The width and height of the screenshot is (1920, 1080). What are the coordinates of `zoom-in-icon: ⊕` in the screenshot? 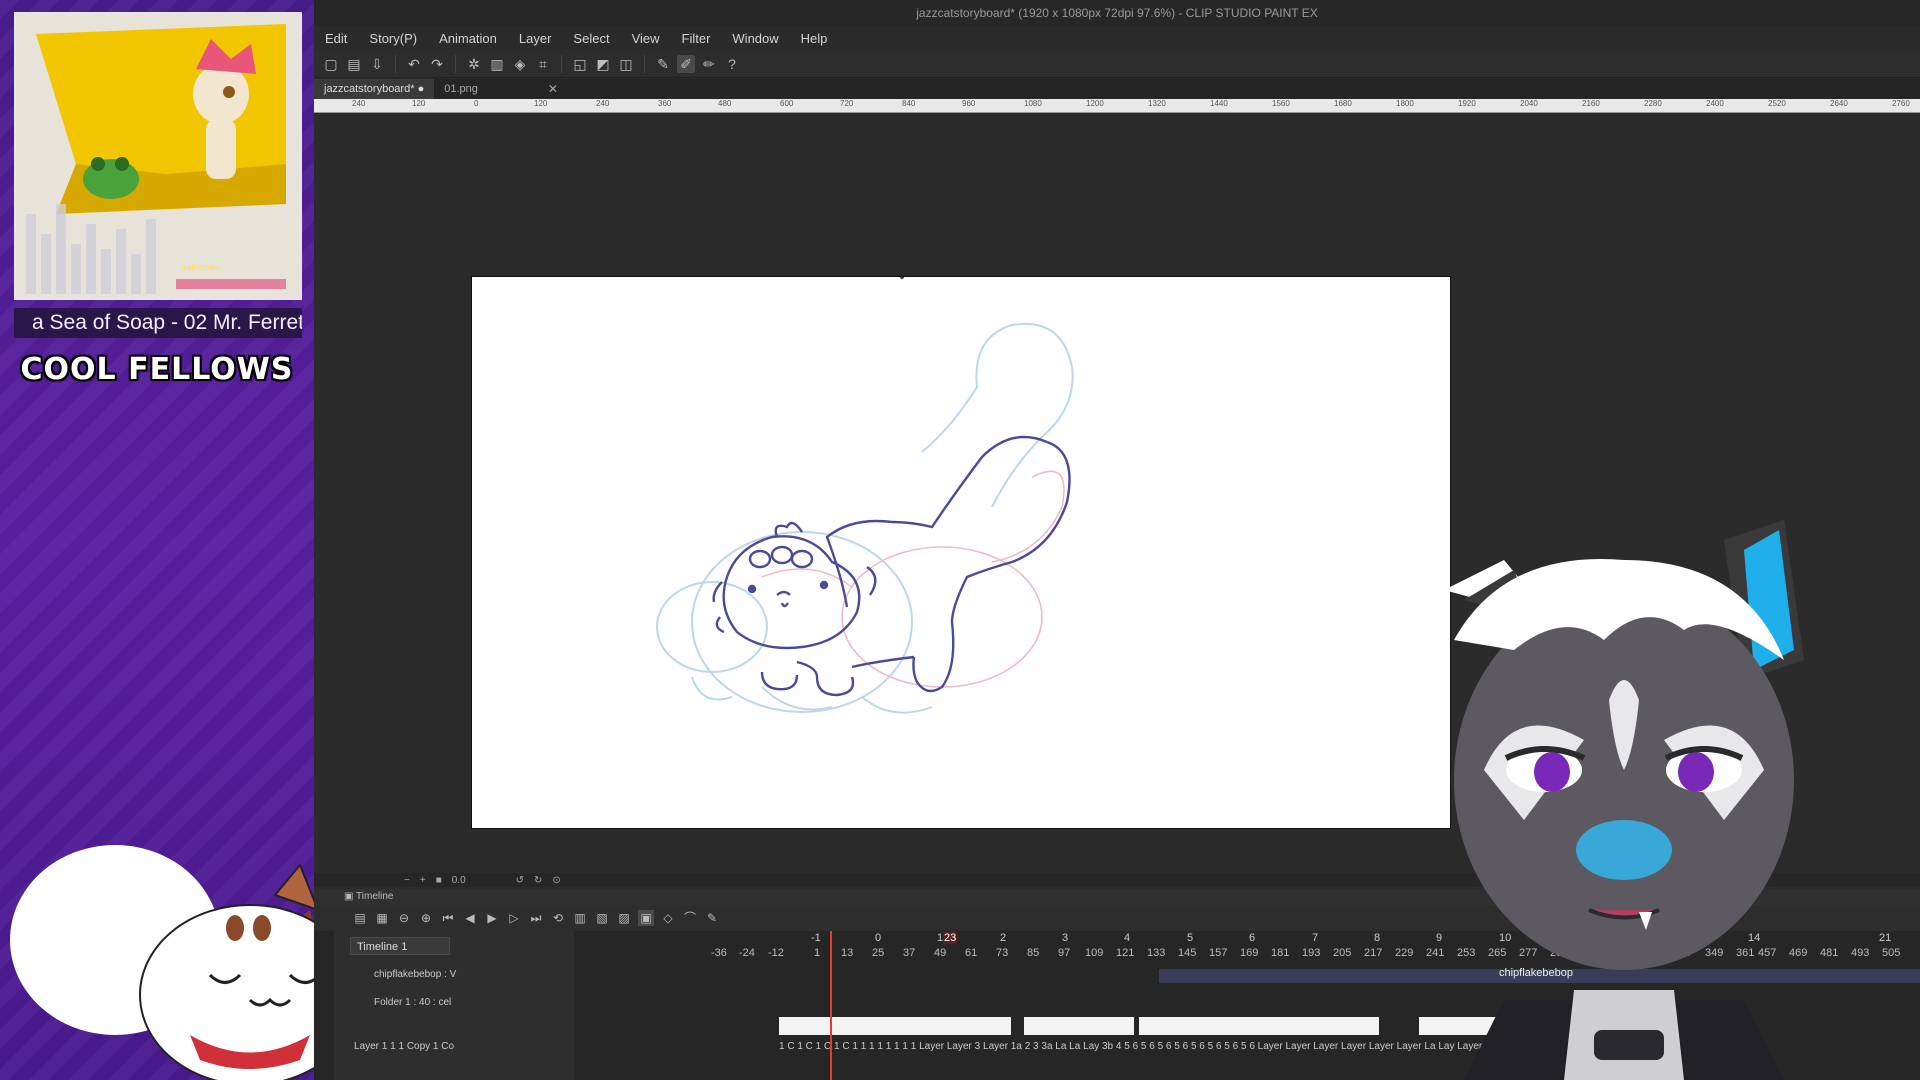 It's located at (426, 918).